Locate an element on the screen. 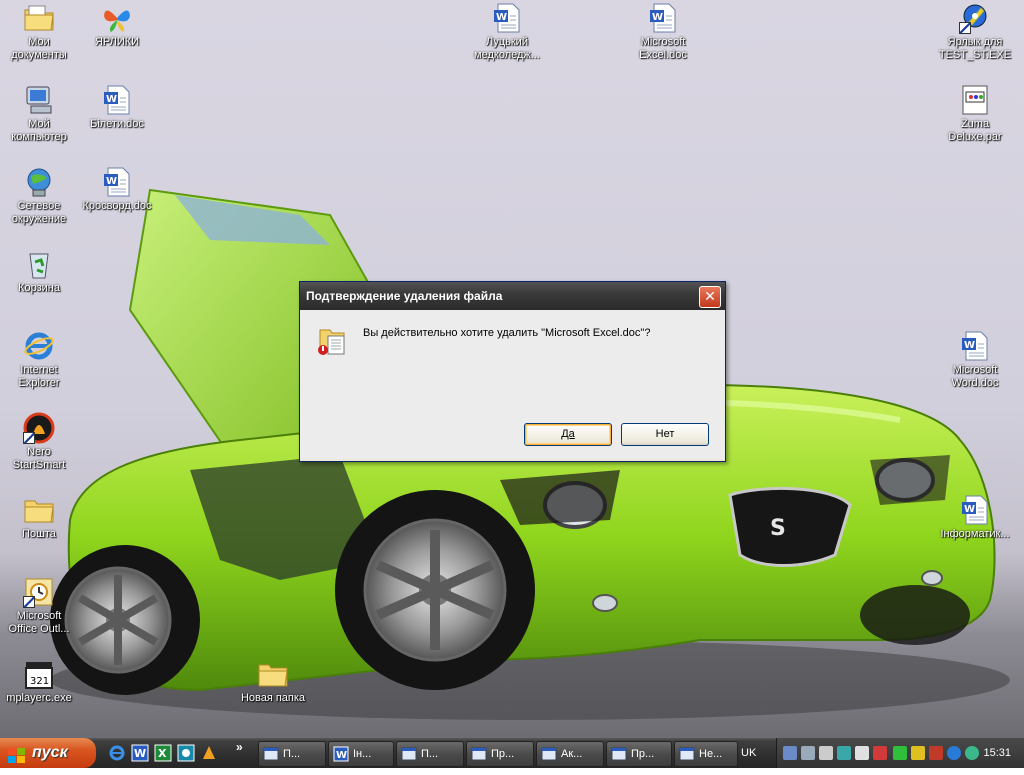 This screenshot has width=1024, height=775. desktop-icon-bileti: W Білети.doc is located at coordinates (117, 107).